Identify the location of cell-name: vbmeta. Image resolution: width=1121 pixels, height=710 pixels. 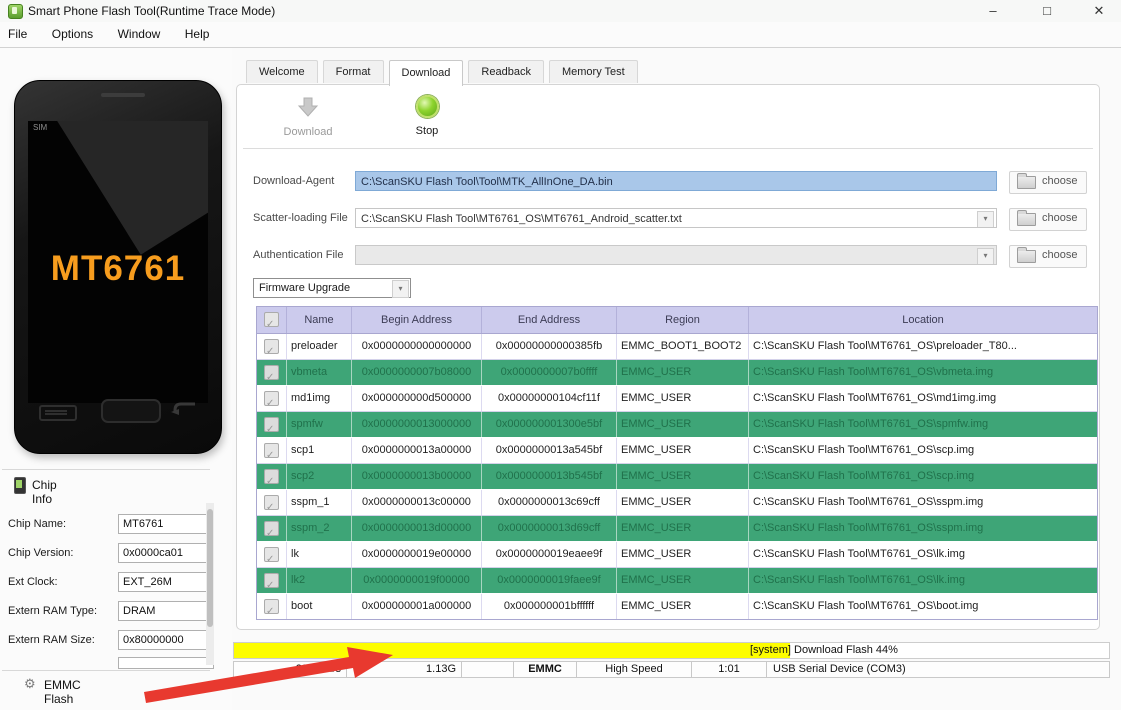
(319, 372).